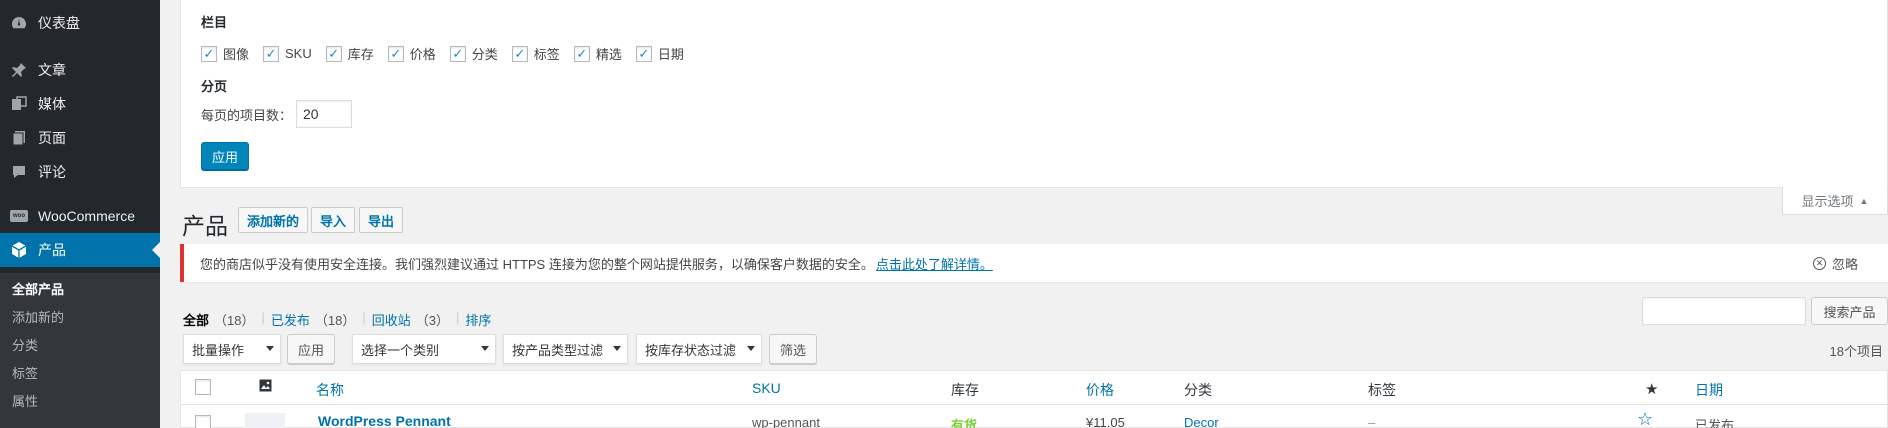  Describe the element at coordinates (25, 344) in the screenshot. I see `submenu-categories: 分类` at that location.